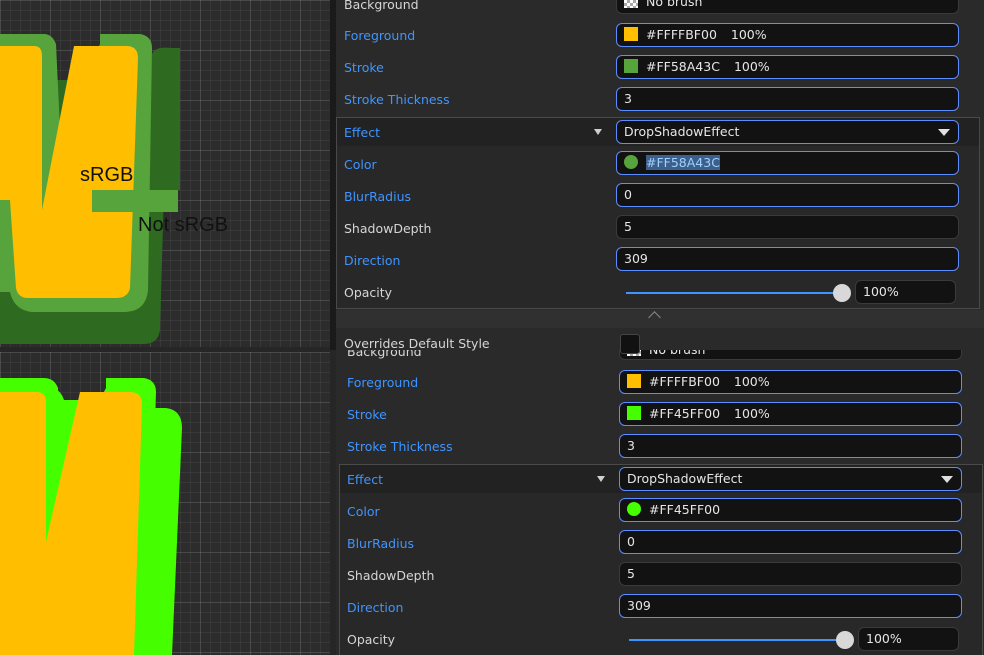 Image resolution: width=984 pixels, height=655 pixels. Describe the element at coordinates (417, 343) in the screenshot. I see `label-overrides-default-style: Overrides Default Style` at that location.